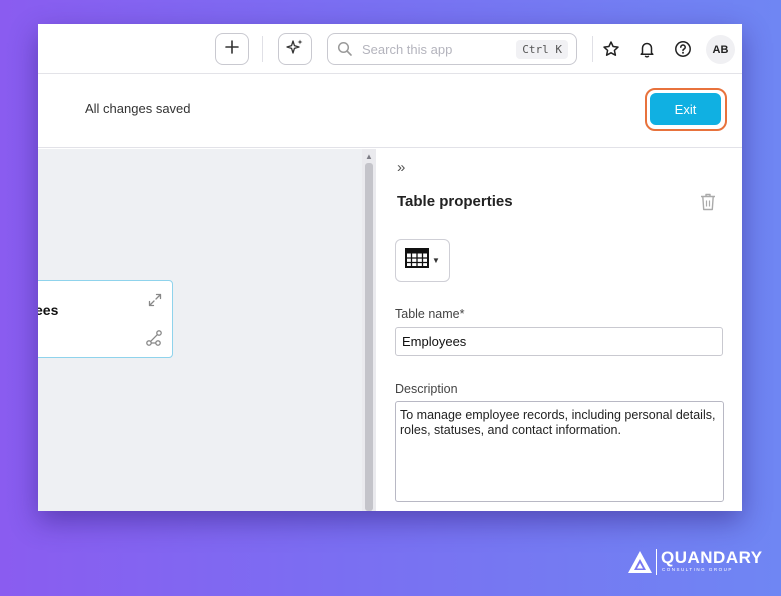 The width and height of the screenshot is (781, 596). I want to click on collapse-panel-icon: », so click(401, 167).